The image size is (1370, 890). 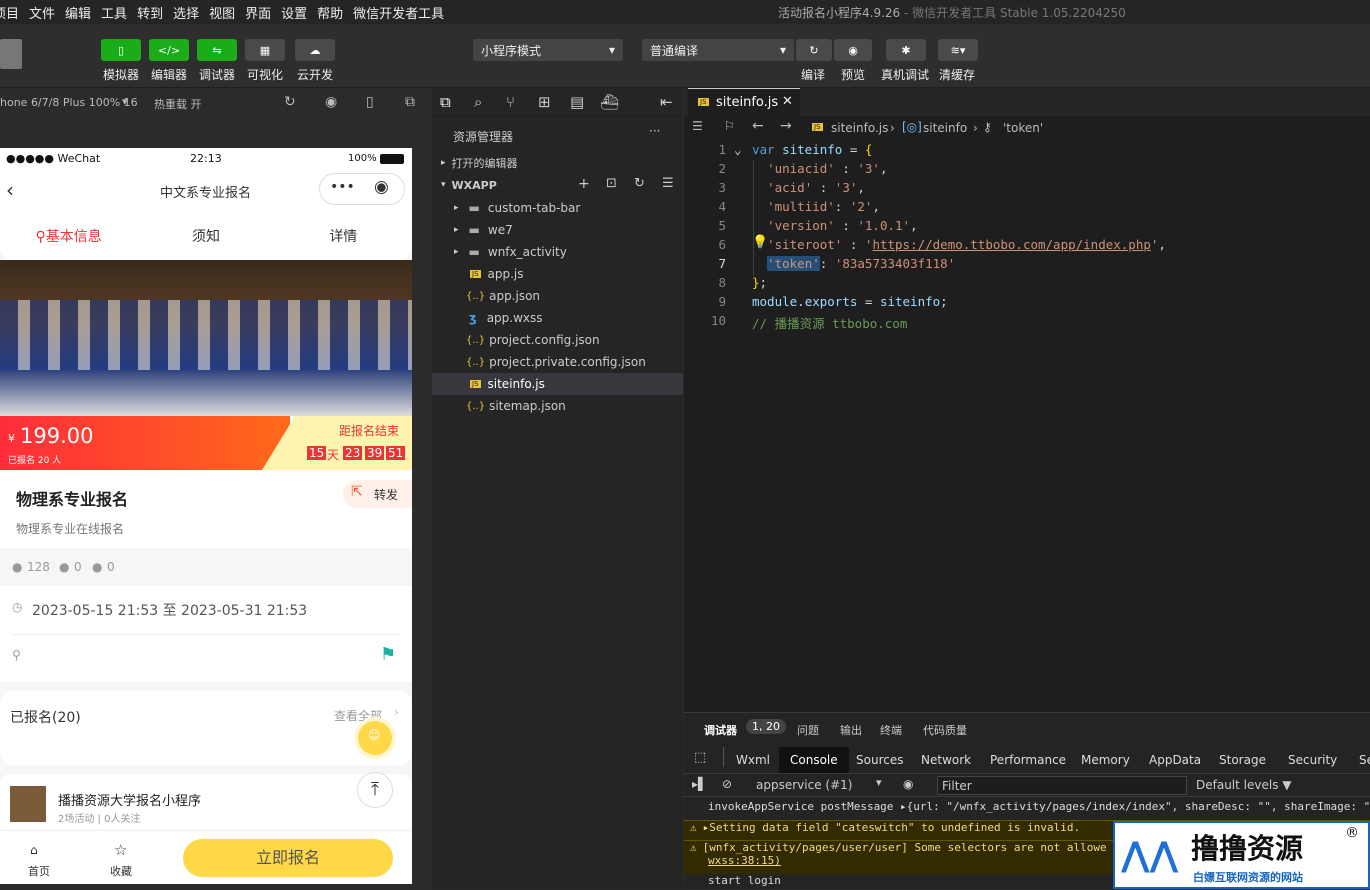 I want to click on tab-more: Se, so click(x=1364, y=760).